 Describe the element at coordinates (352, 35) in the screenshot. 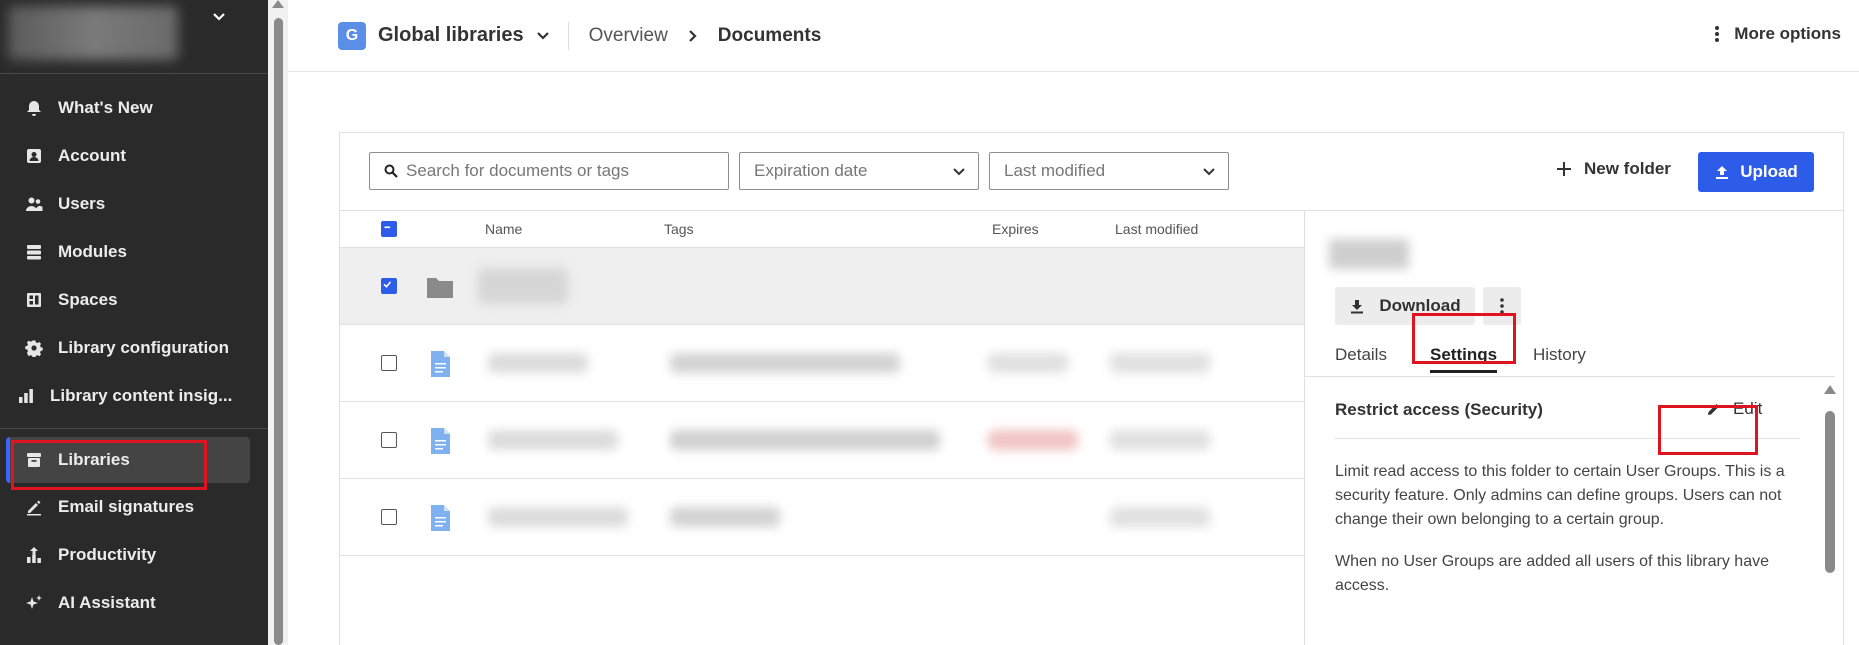

I see `library-badge: G` at that location.